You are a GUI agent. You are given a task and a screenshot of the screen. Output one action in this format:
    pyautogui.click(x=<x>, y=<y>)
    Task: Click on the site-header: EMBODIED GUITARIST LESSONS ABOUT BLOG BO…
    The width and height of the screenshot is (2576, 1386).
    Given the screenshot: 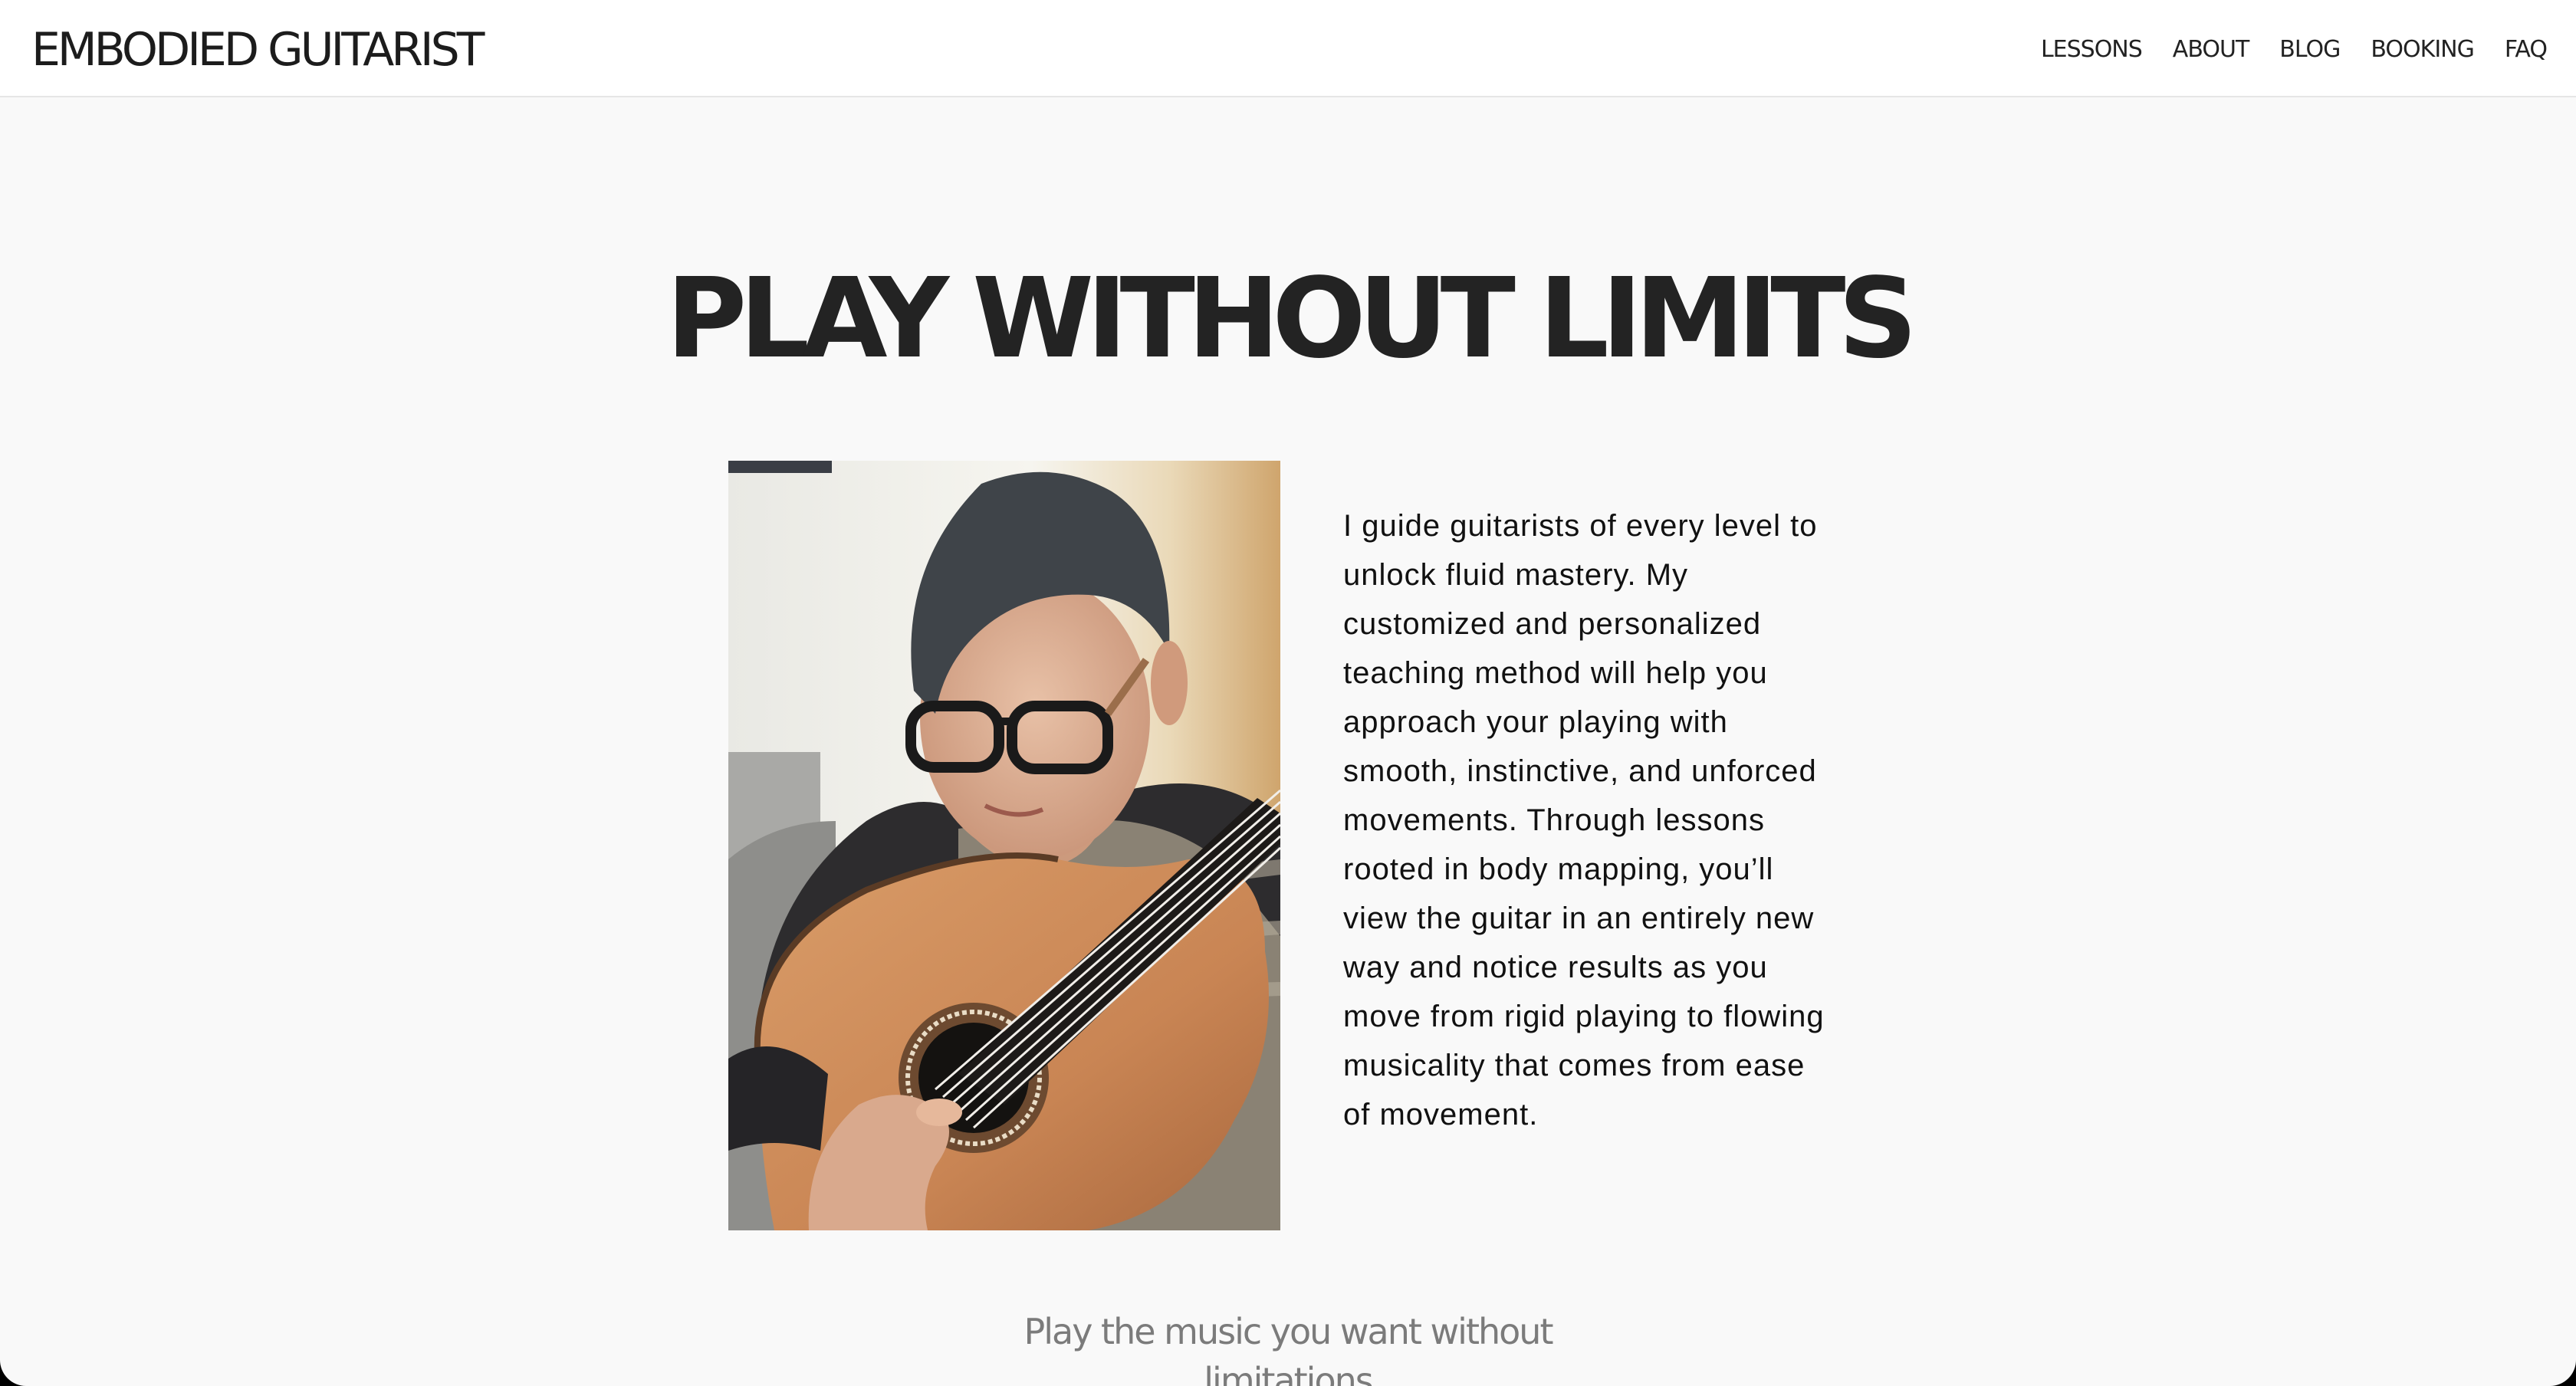 What is the action you would take?
    pyautogui.click(x=1288, y=48)
    